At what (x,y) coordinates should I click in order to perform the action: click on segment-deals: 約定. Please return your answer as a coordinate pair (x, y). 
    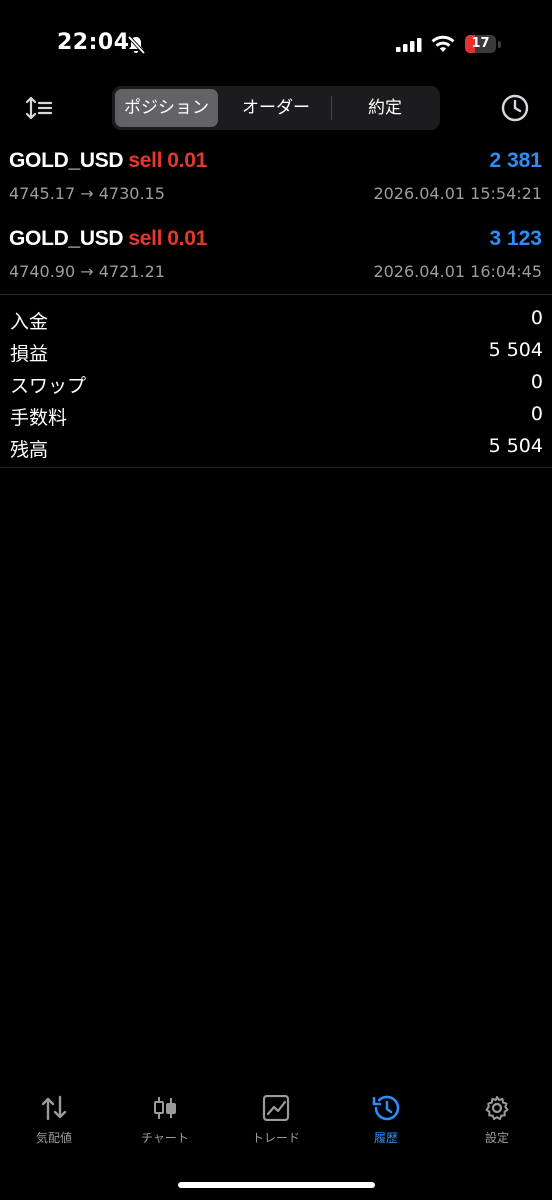
    Looking at the image, I should click on (385, 108).